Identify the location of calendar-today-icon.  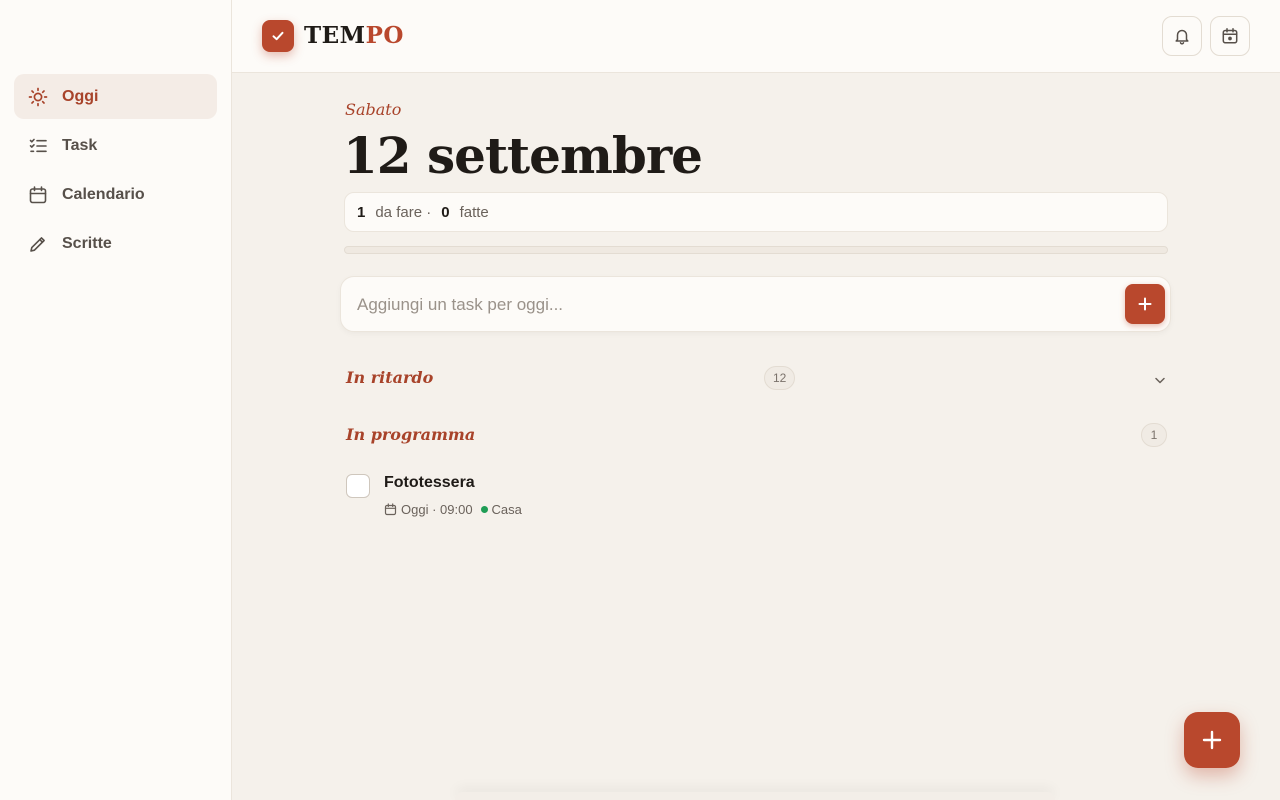
(1230, 36).